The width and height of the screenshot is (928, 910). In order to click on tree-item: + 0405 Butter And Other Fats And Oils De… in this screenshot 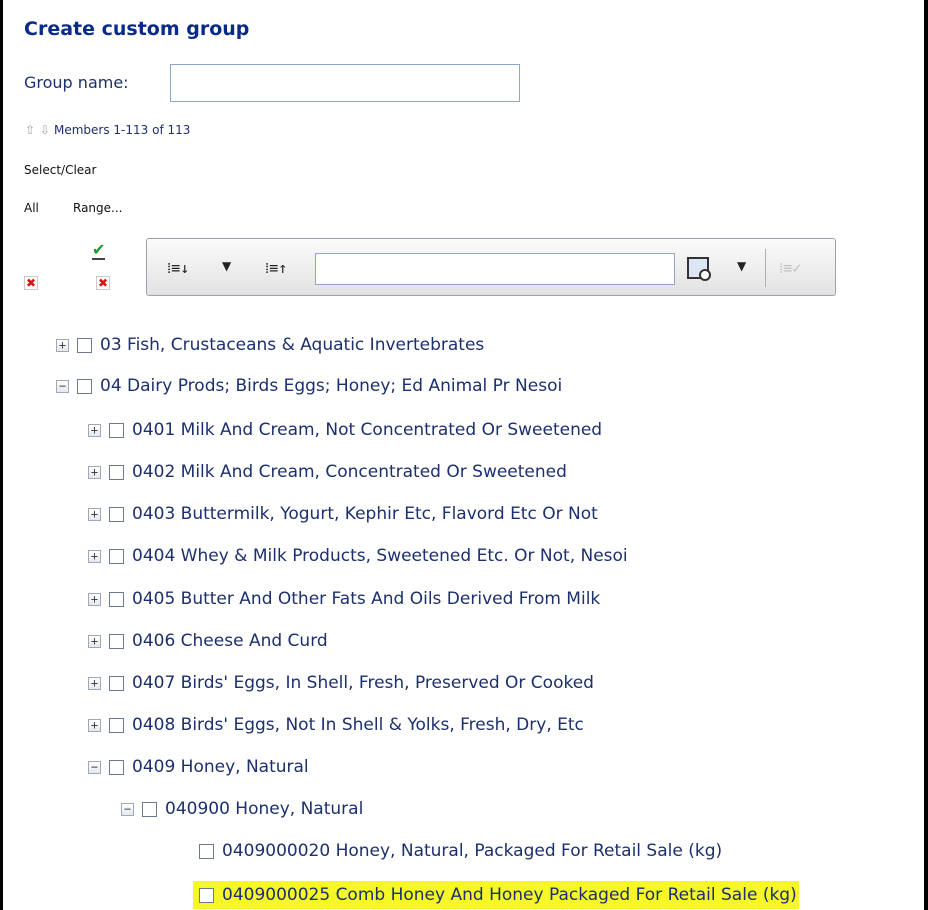, I will do `click(344, 599)`.